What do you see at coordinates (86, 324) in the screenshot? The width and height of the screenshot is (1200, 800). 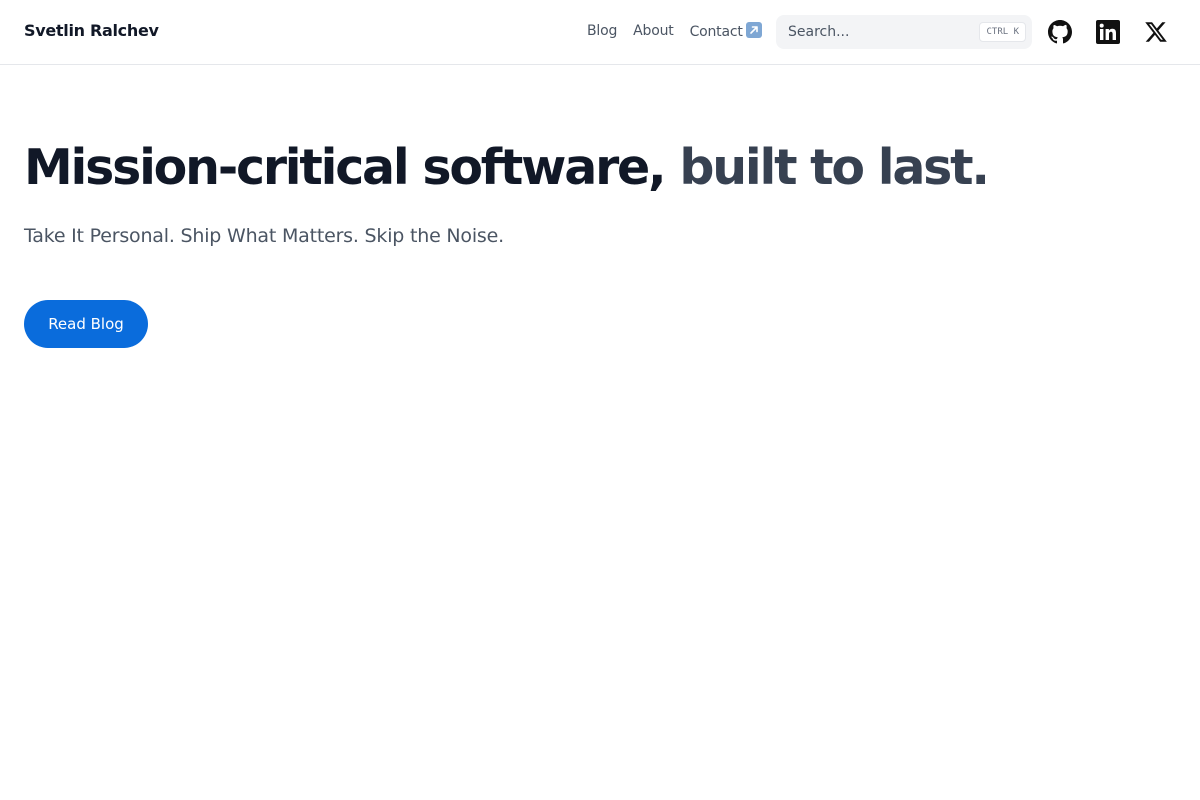 I see `read-blog-button: Read Blog` at bounding box center [86, 324].